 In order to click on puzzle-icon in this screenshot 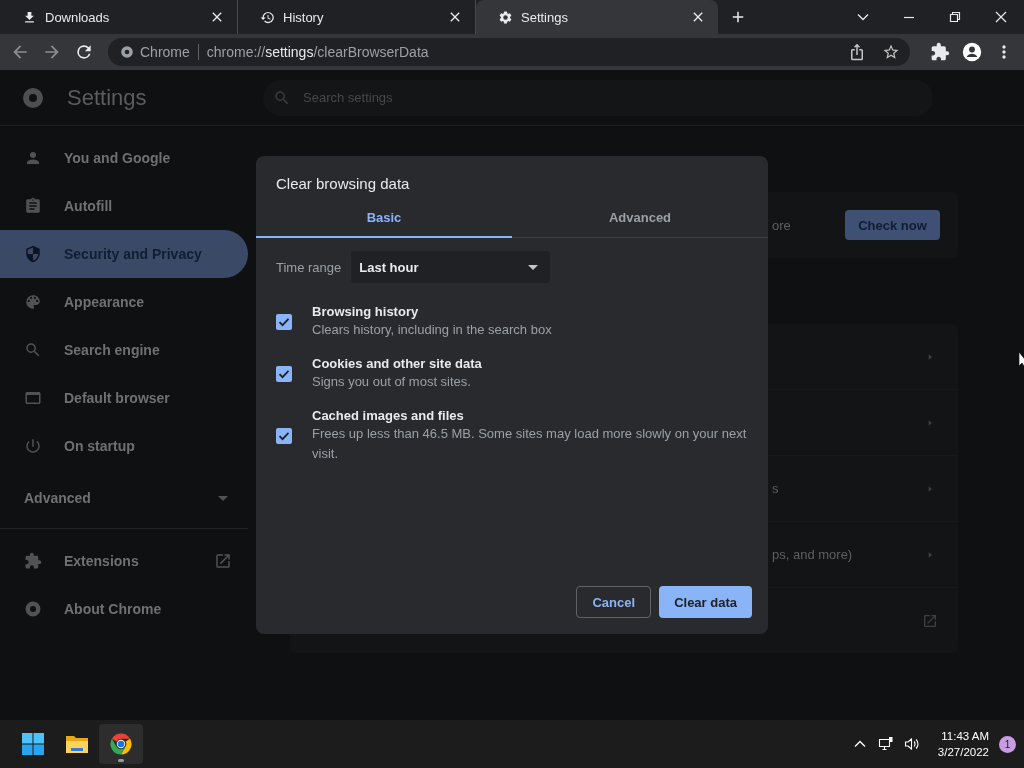, I will do `click(33, 561)`.